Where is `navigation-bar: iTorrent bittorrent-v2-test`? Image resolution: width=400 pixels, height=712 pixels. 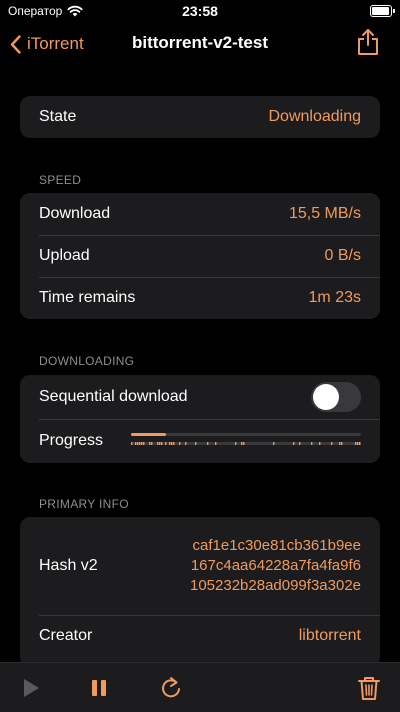 navigation-bar: iTorrent bittorrent-v2-test is located at coordinates (200, 44).